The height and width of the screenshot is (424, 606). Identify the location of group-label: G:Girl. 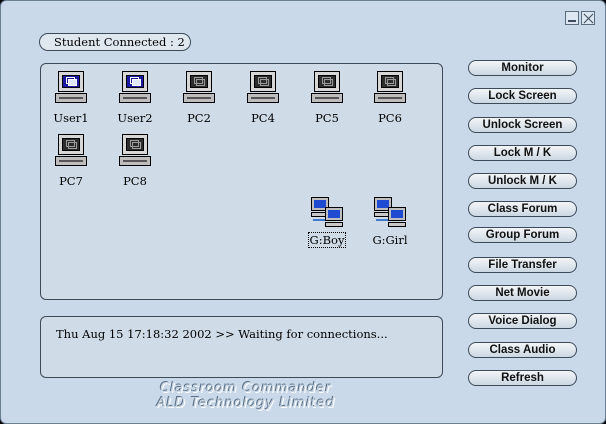
(390, 240).